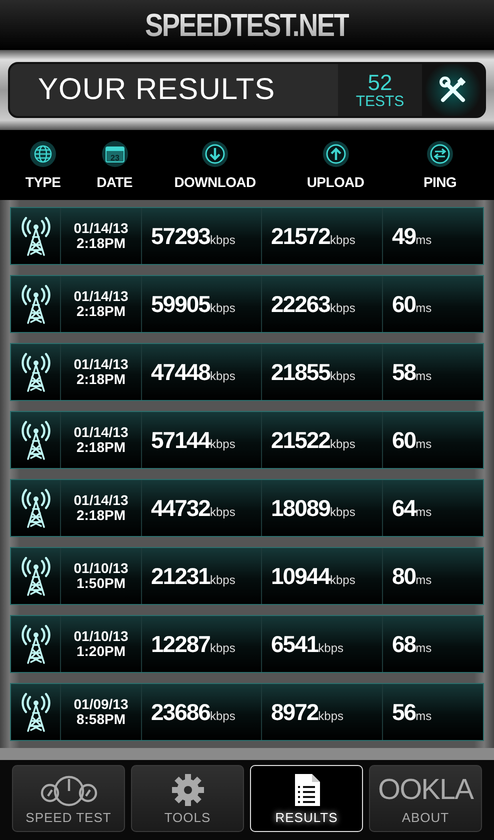 Image resolution: width=494 pixels, height=840 pixels. I want to click on result-row: 01/09/13 8:58PM 23686kbps 8972kbps 56ms, so click(247, 712).